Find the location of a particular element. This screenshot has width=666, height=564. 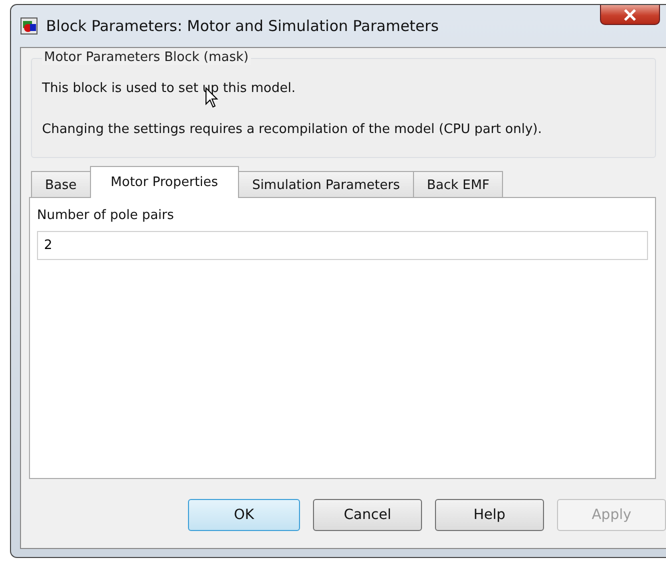

block-diagram-icon is located at coordinates (29, 26).